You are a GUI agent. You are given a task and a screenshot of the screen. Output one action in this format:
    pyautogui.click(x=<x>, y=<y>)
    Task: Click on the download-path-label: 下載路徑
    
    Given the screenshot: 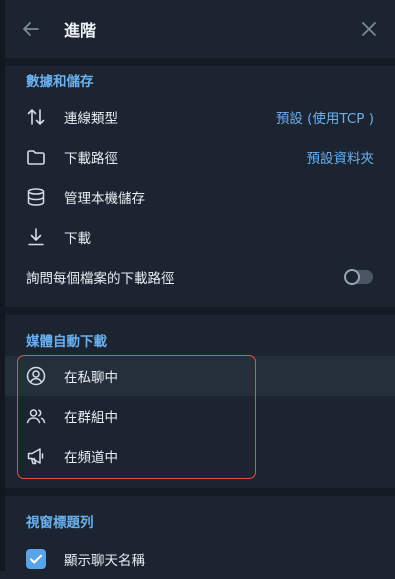 What is the action you would take?
    pyautogui.click(x=91, y=159)
    